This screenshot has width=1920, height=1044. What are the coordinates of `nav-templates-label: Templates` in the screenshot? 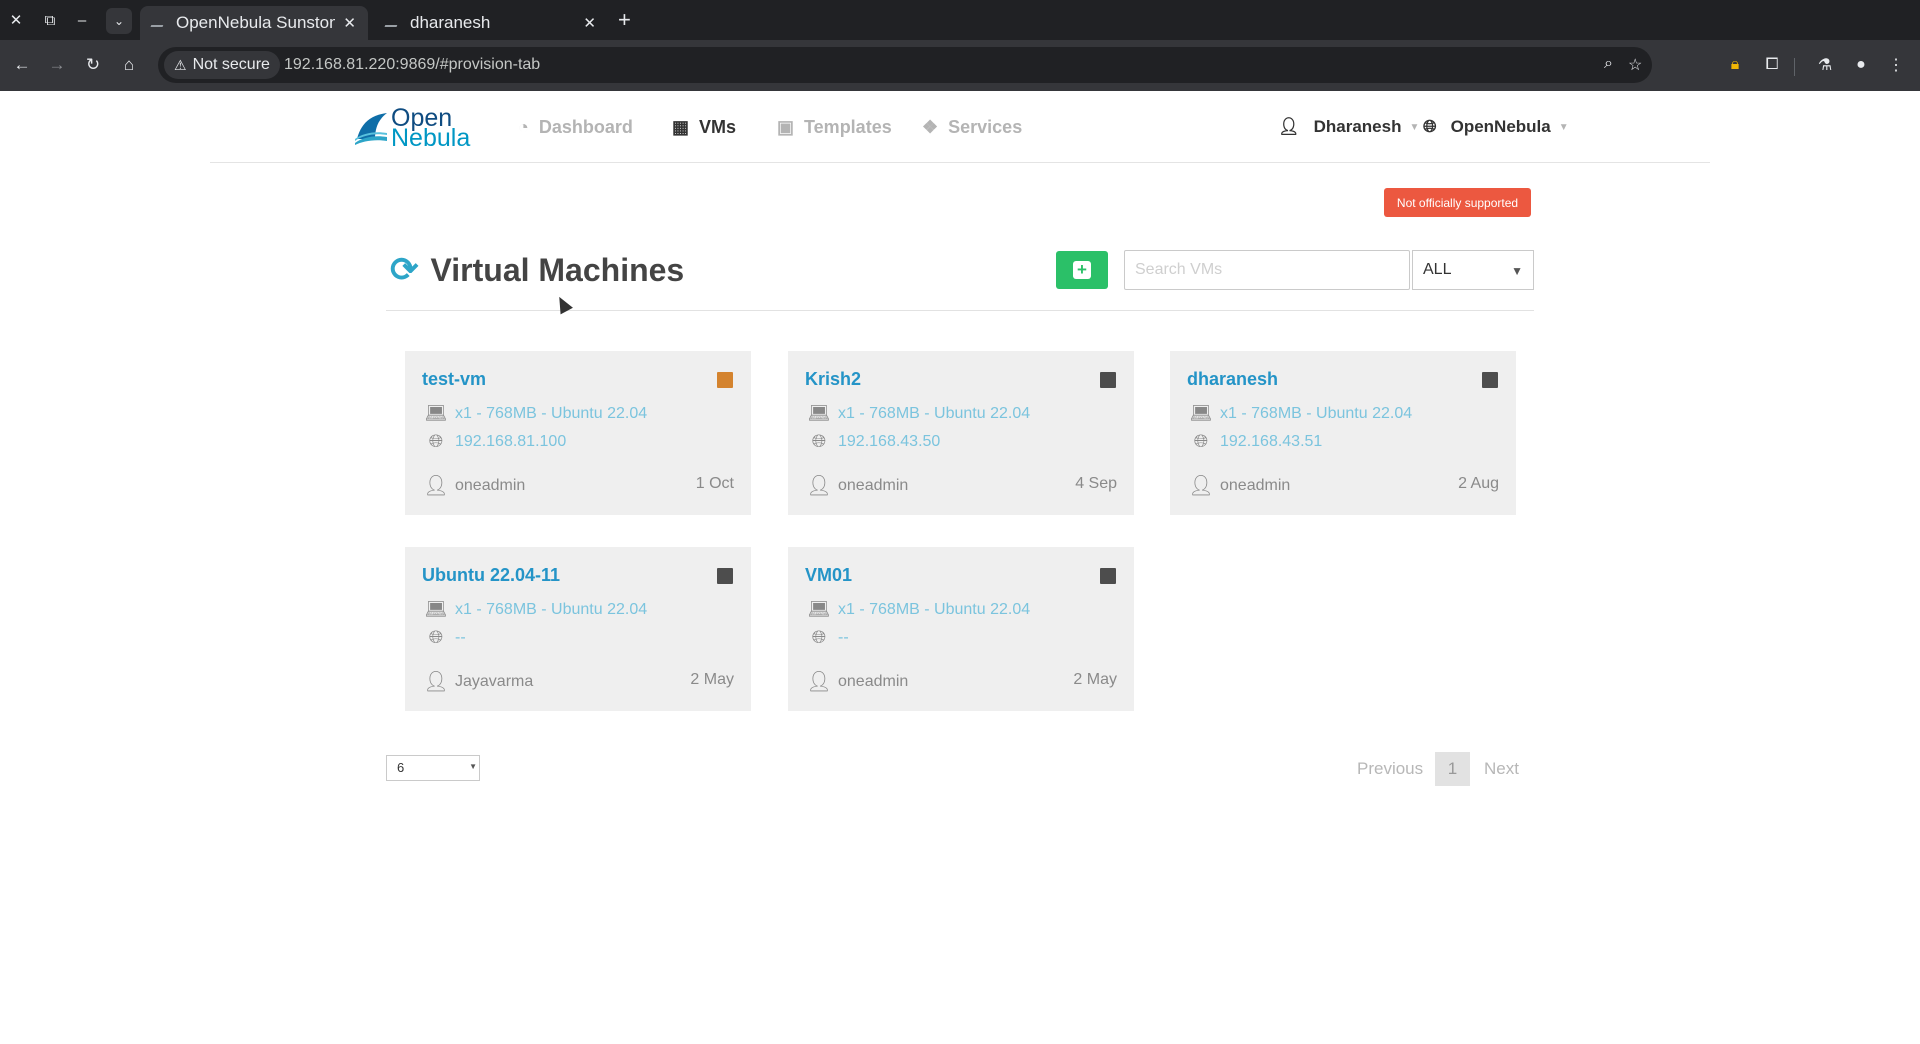 It's located at (848, 126).